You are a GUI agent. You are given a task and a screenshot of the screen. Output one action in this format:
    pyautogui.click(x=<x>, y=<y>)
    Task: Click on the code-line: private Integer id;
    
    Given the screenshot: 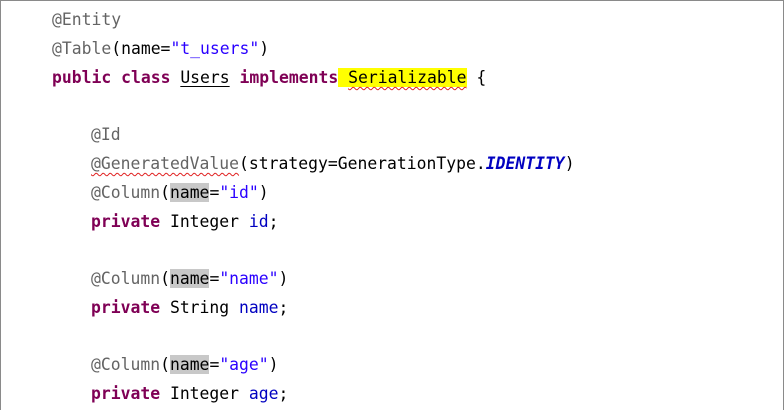 What is the action you would take?
    pyautogui.click(x=140, y=222)
    